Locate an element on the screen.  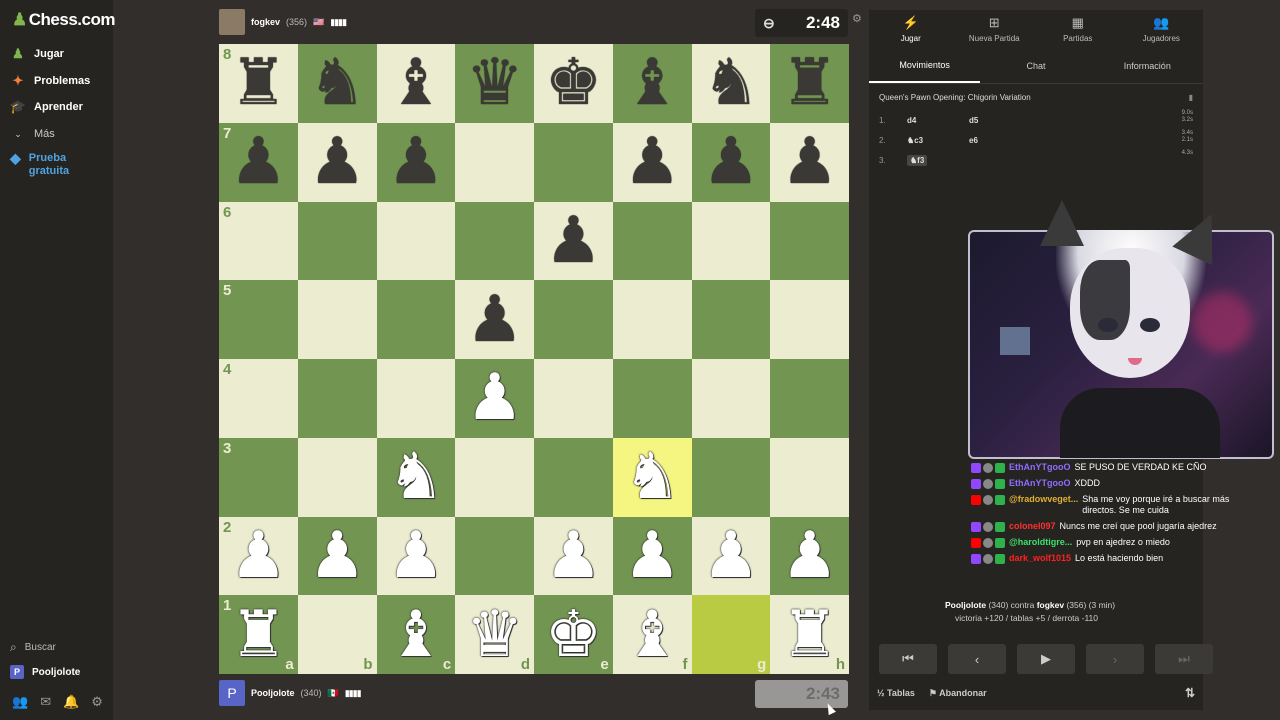
board-settings-icon: ⚙ is located at coordinates (857, 18).